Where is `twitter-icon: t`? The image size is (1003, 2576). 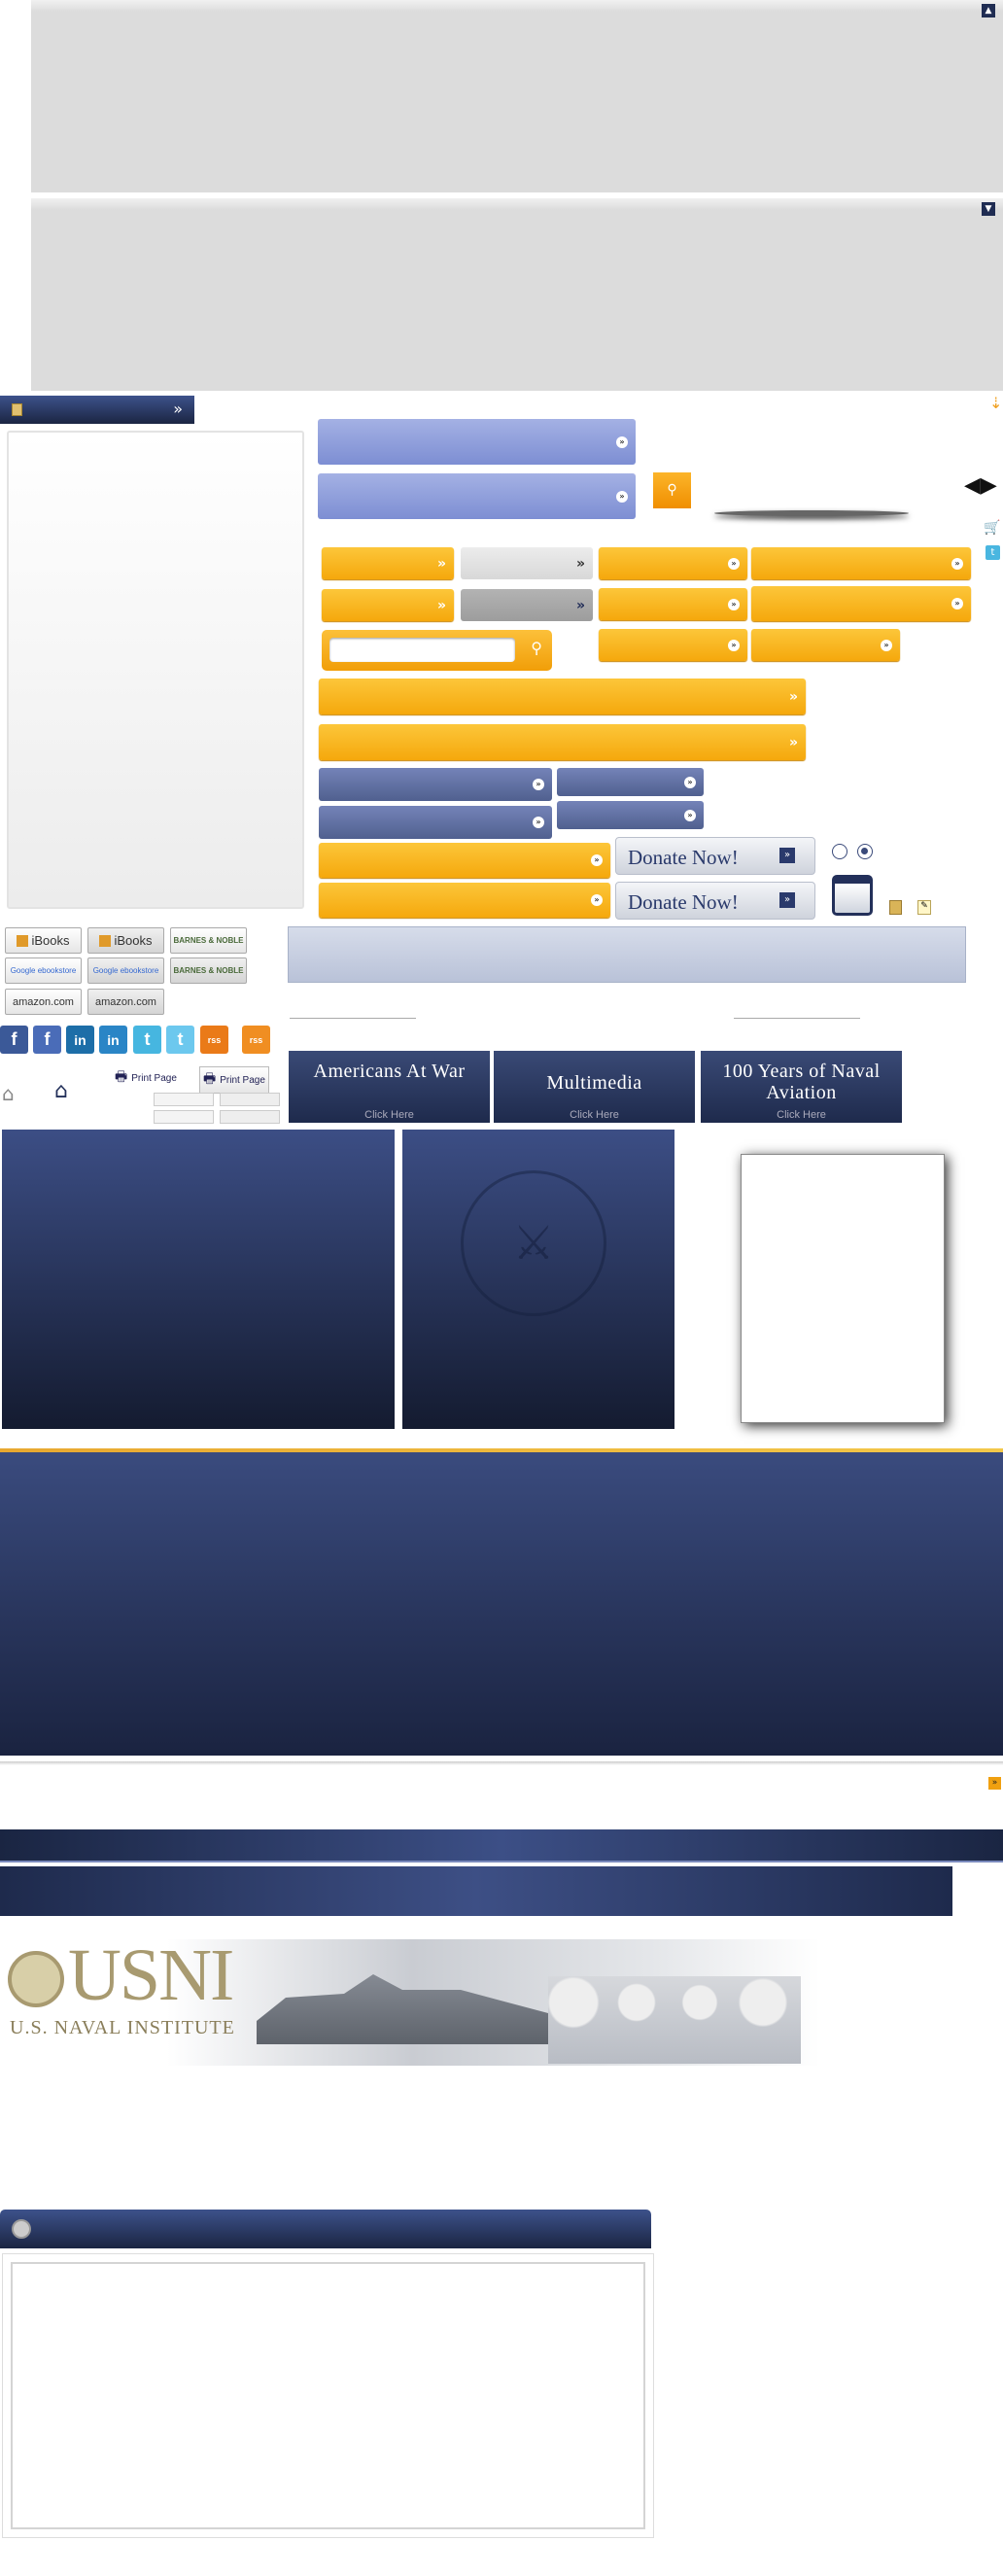 twitter-icon: t is located at coordinates (147, 1040).